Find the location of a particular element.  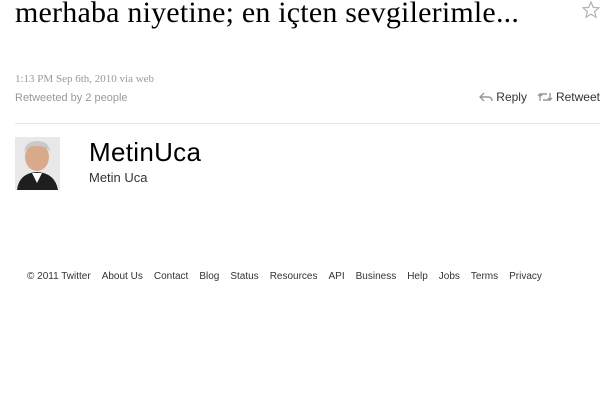

tweet-meta: 1:13 PM Sep 6th, 2010 via web is located at coordinates (84, 79).